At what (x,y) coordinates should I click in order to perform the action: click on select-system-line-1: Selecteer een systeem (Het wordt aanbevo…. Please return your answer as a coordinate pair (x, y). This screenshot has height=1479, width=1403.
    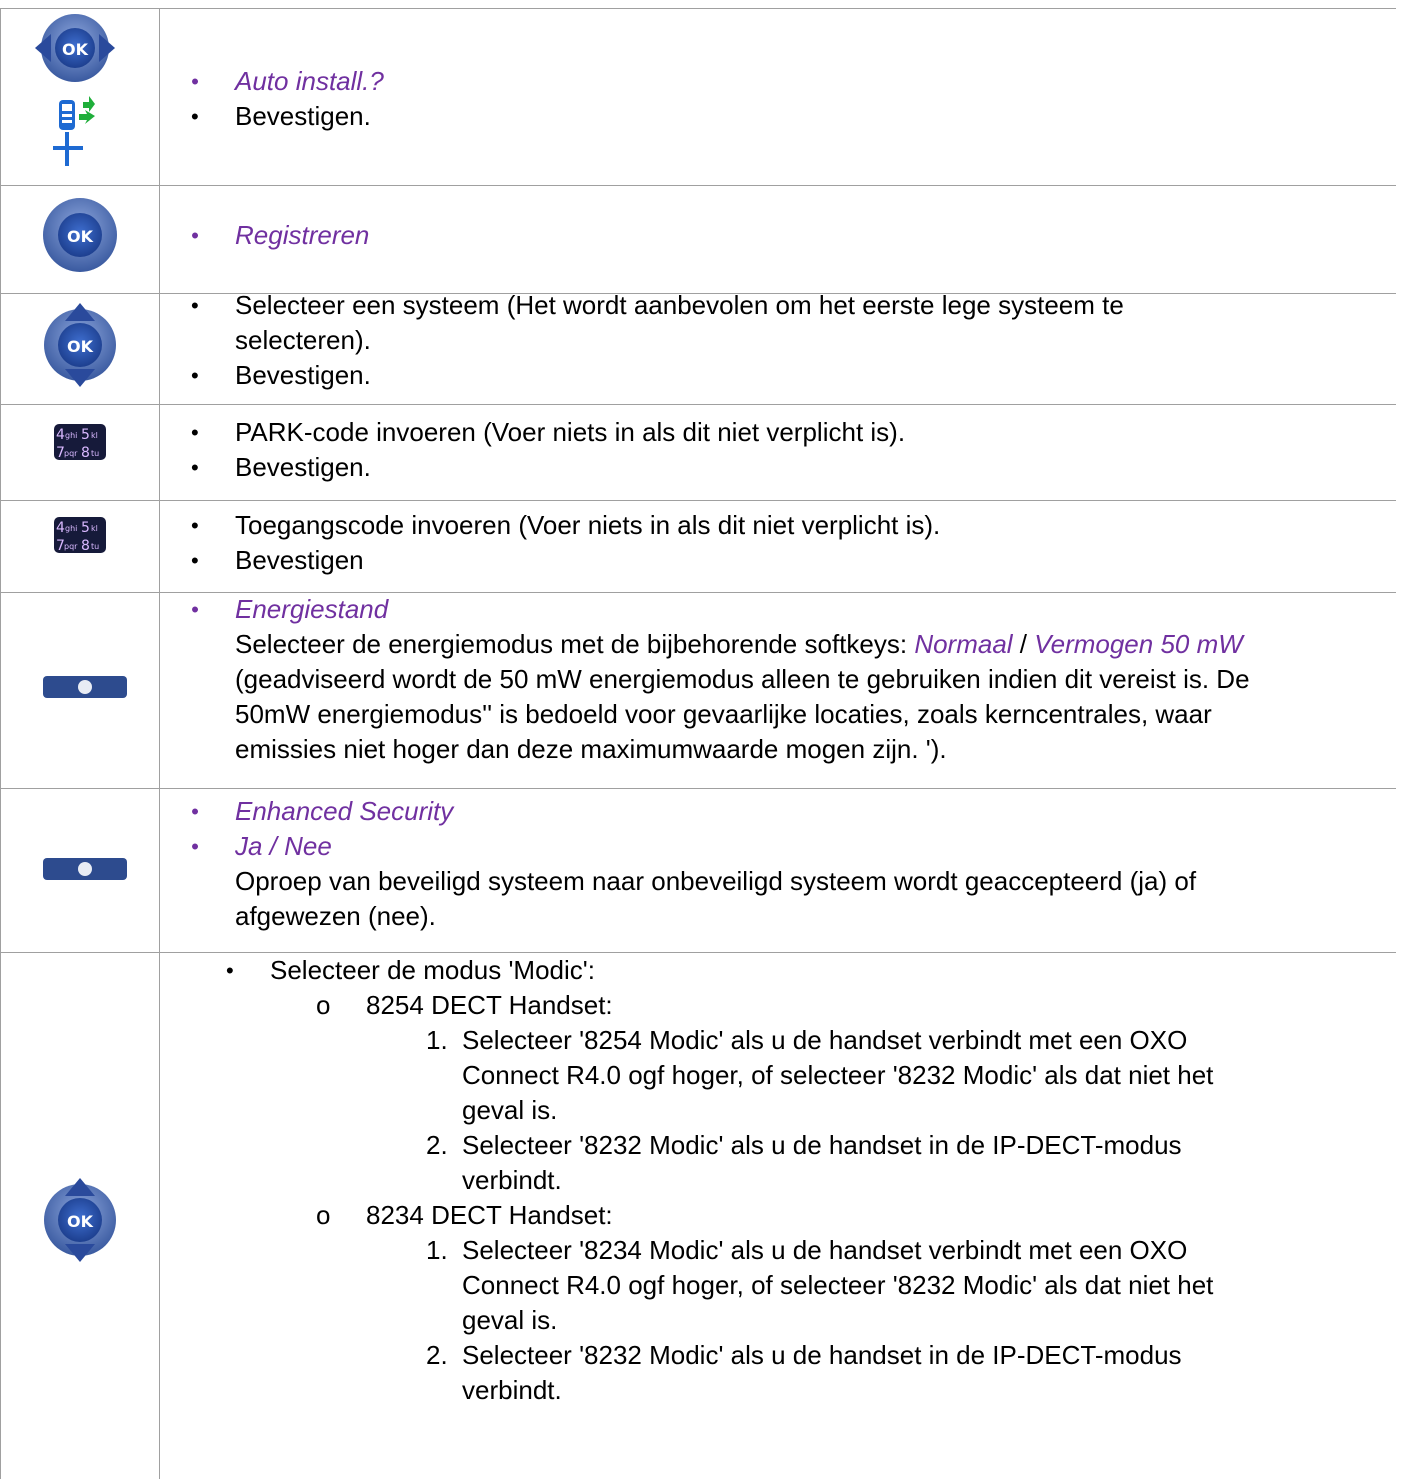
    Looking at the image, I should click on (679, 305).